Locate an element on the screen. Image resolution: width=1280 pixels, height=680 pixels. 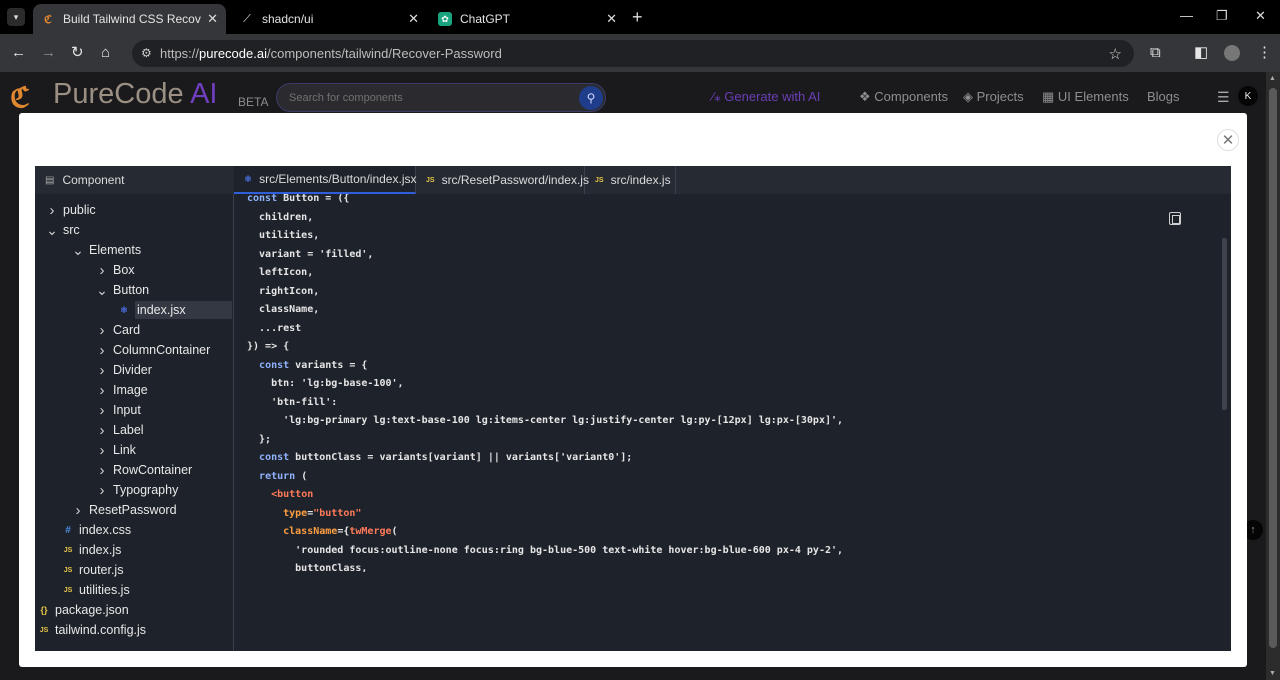
tree-folder: › Label is located at coordinates (119, 430).